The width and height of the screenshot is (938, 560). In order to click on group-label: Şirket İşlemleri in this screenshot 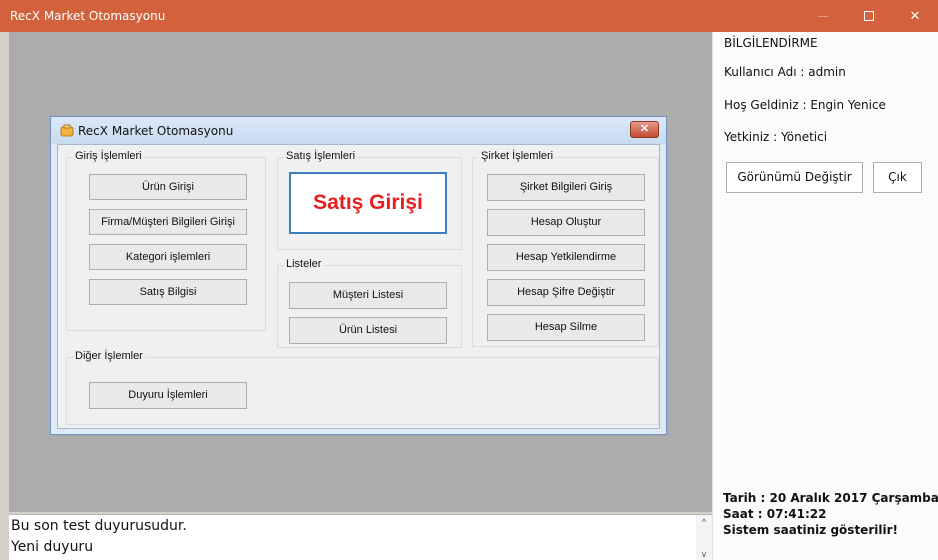, I will do `click(517, 156)`.